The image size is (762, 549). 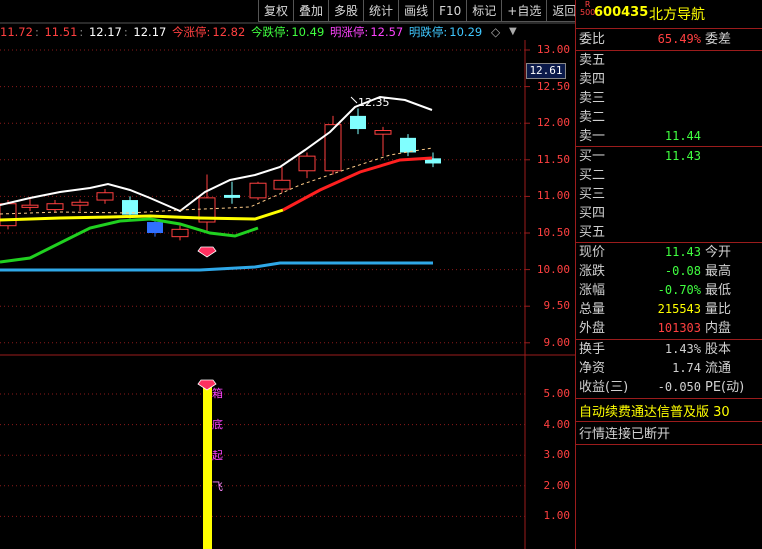 What do you see at coordinates (557, 393) in the screenshot?
I see `sub-tick-label: 5.00` at bounding box center [557, 393].